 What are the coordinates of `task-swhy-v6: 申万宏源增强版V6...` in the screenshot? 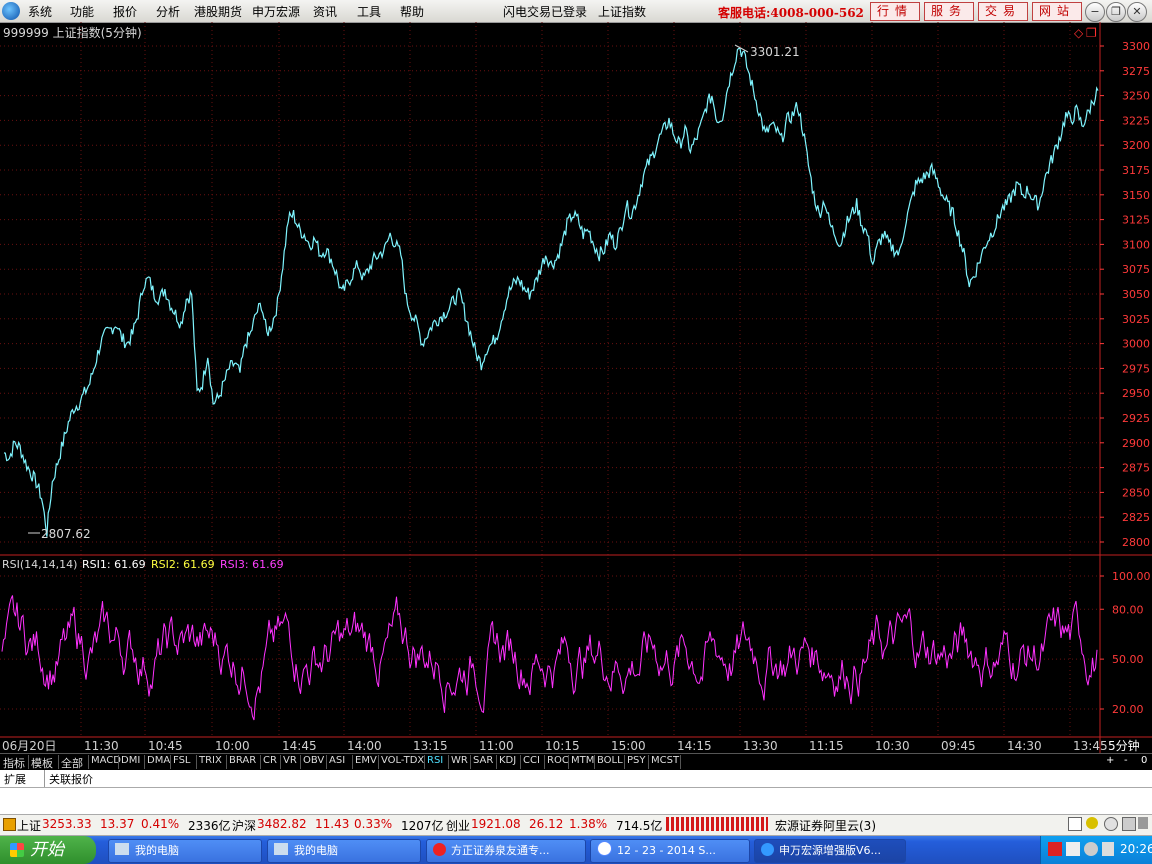 It's located at (830, 851).